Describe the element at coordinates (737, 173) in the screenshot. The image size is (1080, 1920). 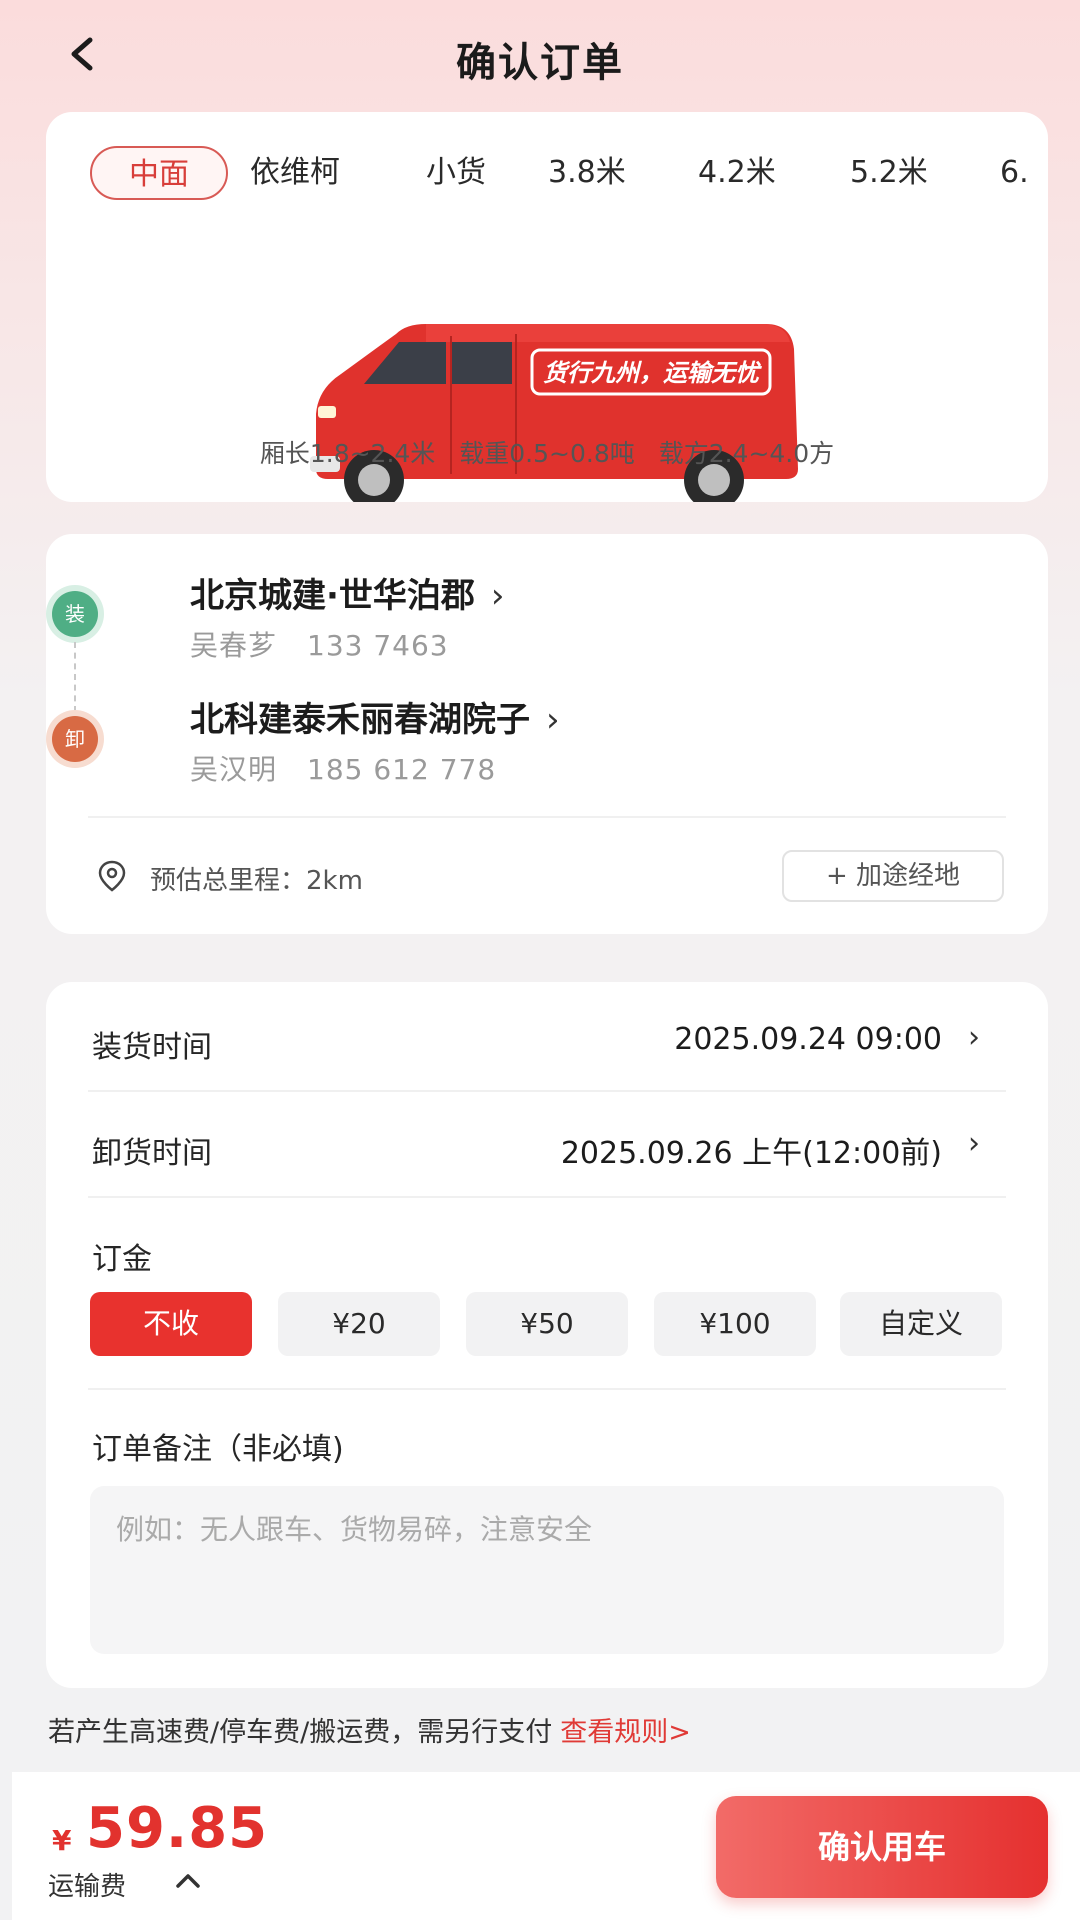
I see `tab-vehicle-4-2m: 4.2米` at that location.